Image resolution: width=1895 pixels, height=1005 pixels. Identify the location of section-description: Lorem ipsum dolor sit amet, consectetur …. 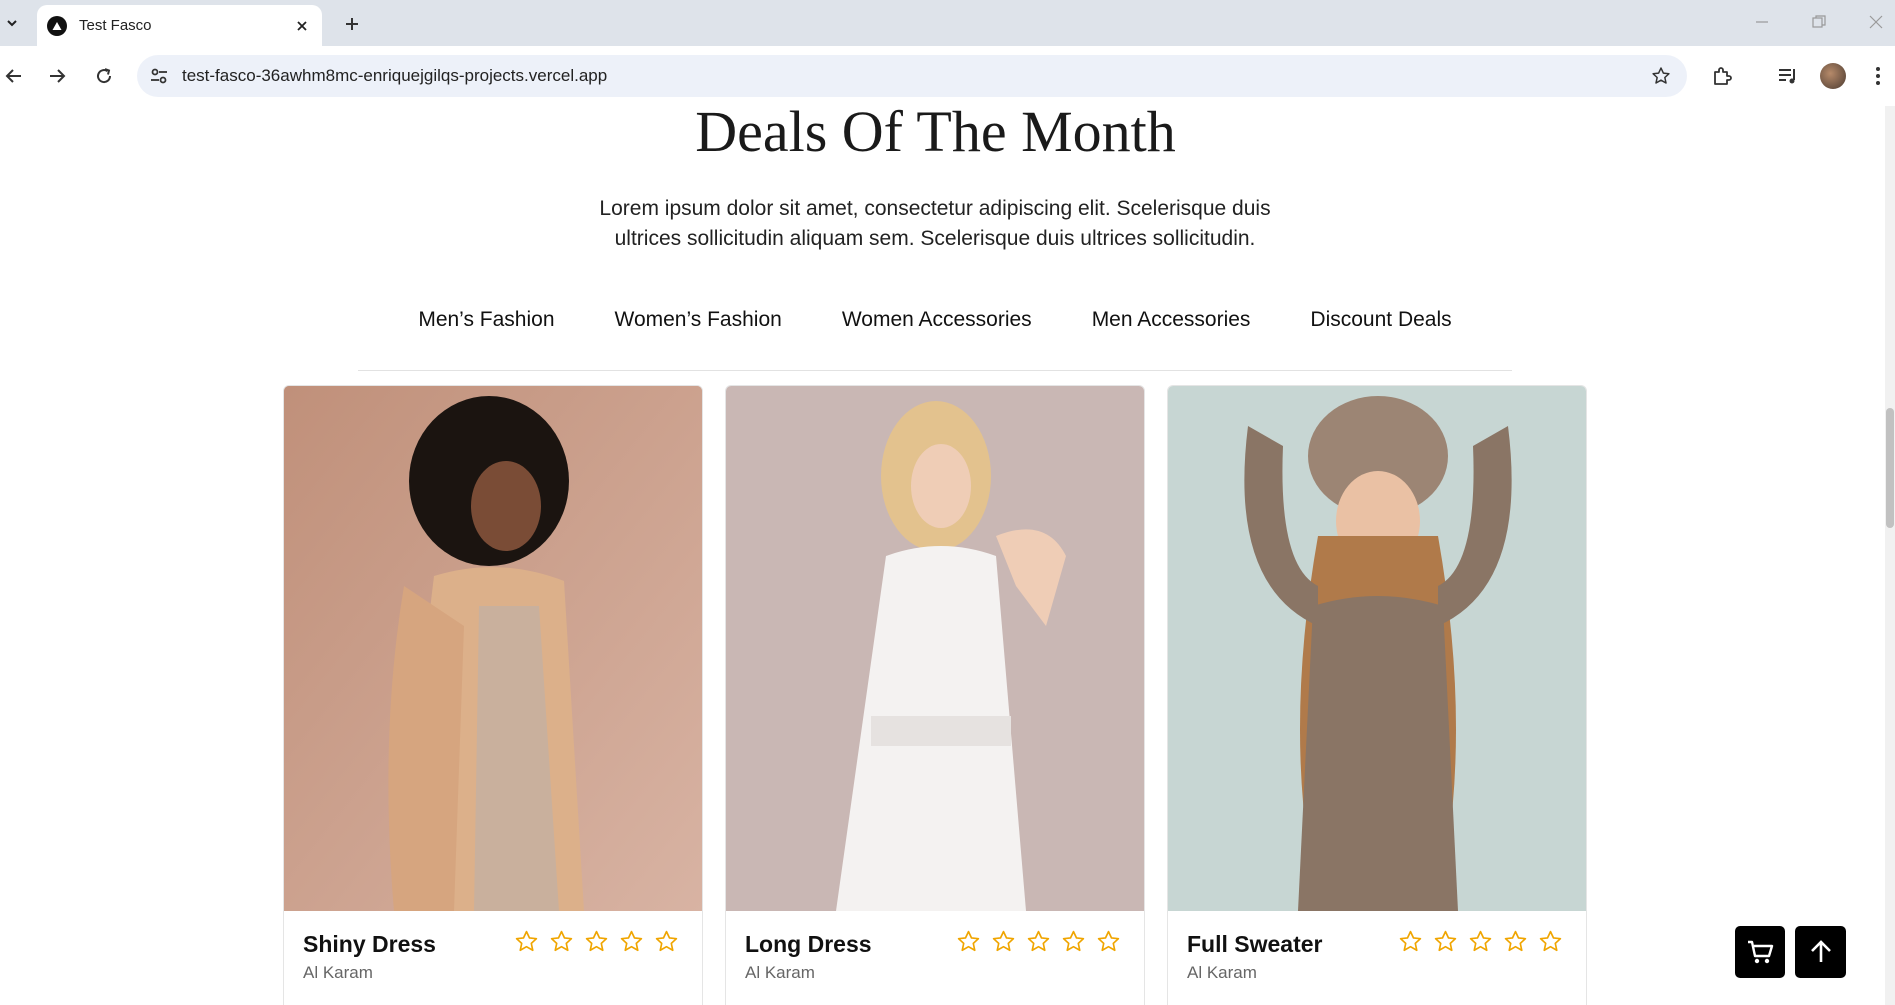
(935, 223).